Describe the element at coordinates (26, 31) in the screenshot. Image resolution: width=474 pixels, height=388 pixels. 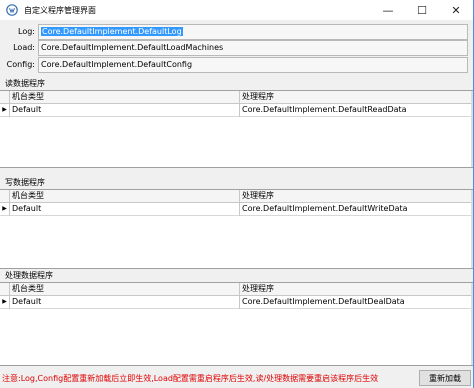
I see `log-label: Log:` at that location.